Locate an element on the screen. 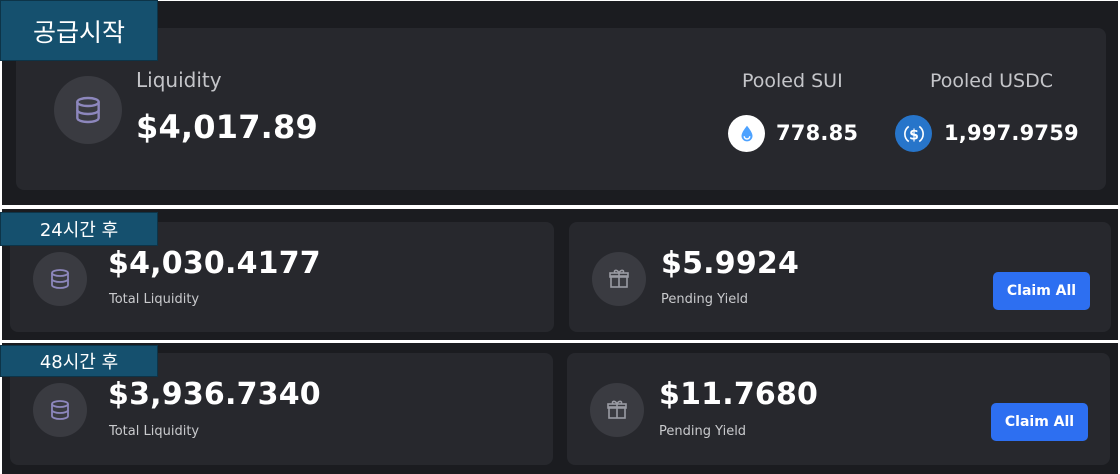 This screenshot has width=1120, height=474. liquidity-icon-circle-24h is located at coordinates (60, 279).